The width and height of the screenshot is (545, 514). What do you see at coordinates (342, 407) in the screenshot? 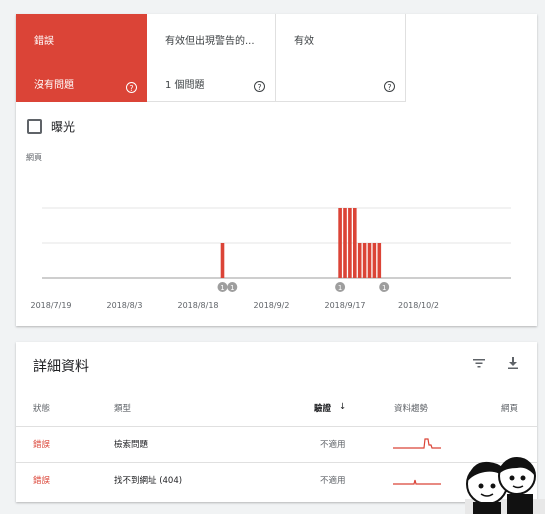
I see `sort-arrow-icon: ↓` at bounding box center [342, 407].